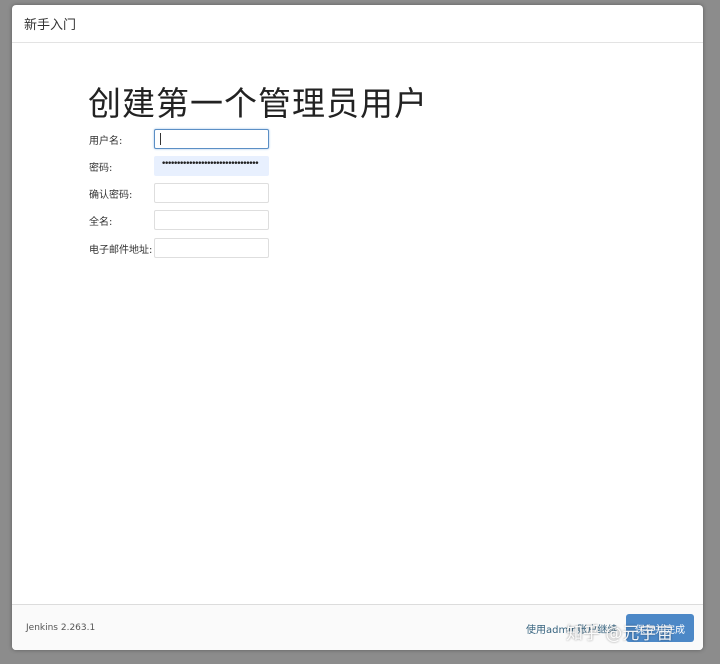 The height and width of the screenshot is (664, 720). Describe the element at coordinates (50, 25) in the screenshot. I see `wizard-title: 新手入门` at that location.